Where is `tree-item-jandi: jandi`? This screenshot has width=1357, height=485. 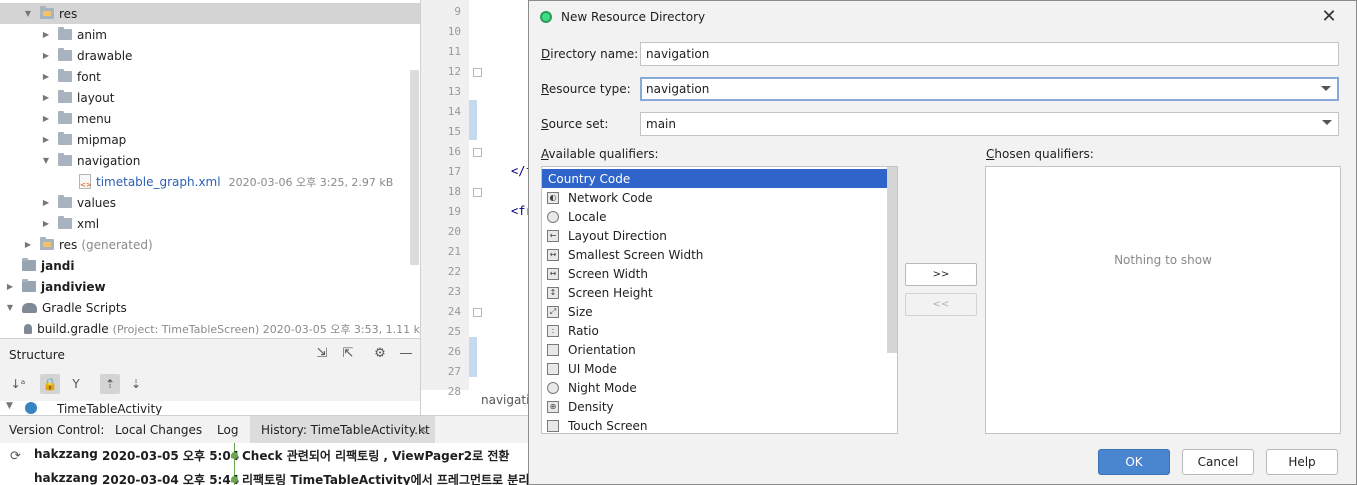
tree-item-jandi: jandi is located at coordinates (210, 265).